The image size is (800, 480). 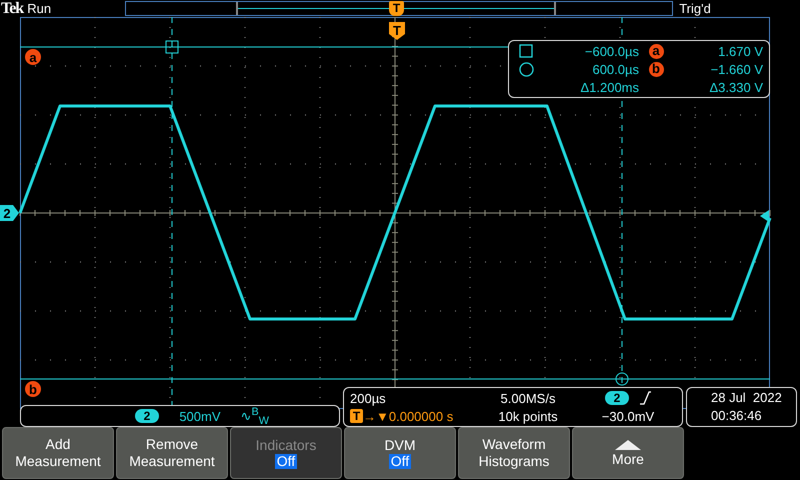 I want to click on cursor-value: −1.660 V, so click(x=736, y=69).